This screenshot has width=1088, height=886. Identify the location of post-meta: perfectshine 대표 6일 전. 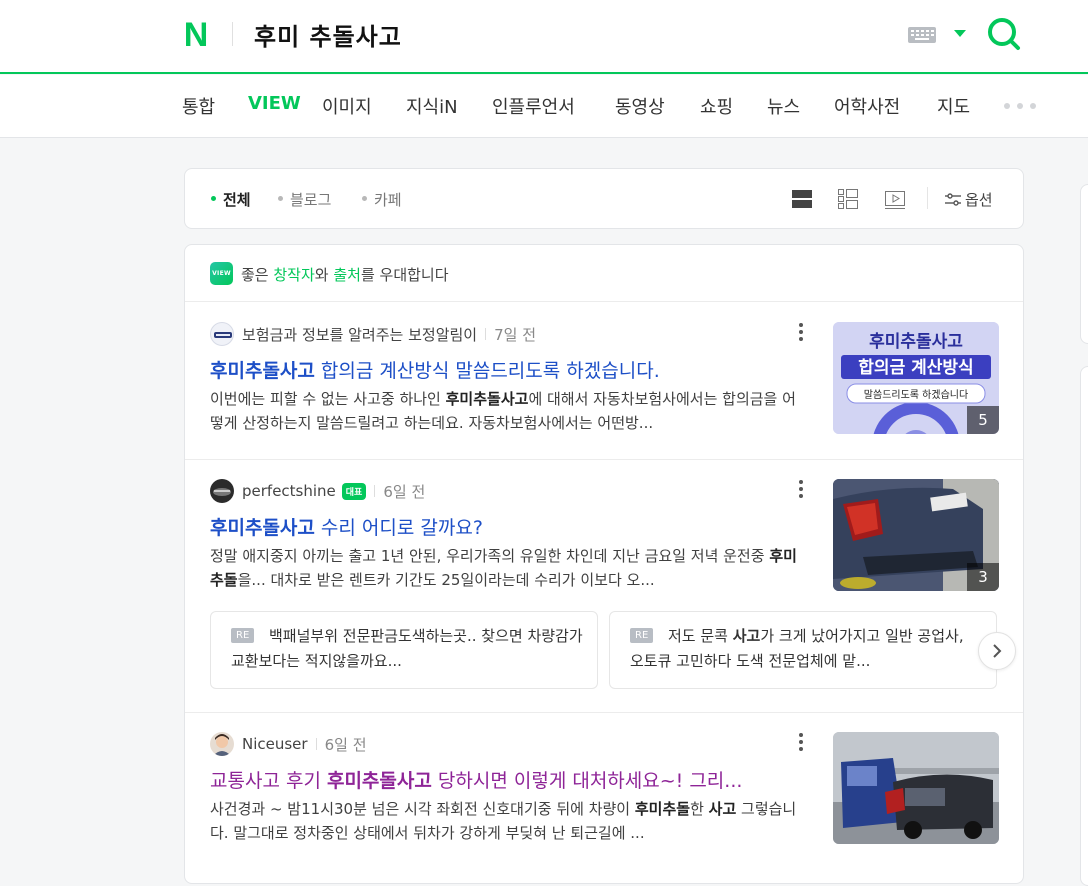
(317, 491).